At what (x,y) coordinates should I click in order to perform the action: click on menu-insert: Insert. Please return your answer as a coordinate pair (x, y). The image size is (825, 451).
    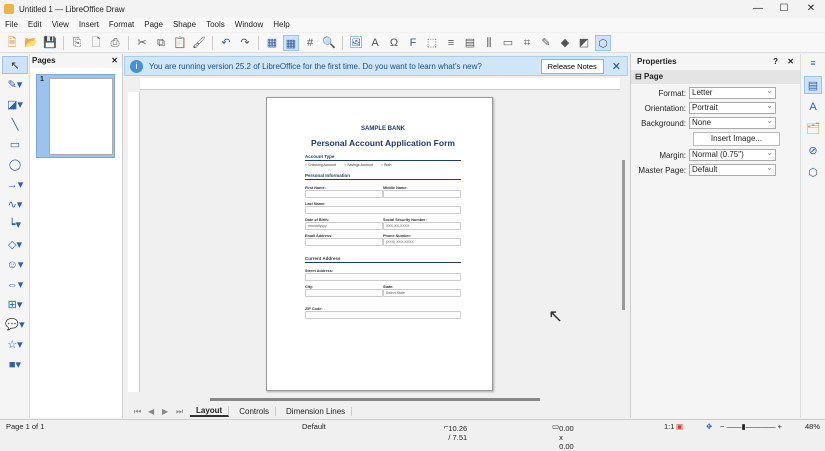
    Looking at the image, I should click on (89, 25).